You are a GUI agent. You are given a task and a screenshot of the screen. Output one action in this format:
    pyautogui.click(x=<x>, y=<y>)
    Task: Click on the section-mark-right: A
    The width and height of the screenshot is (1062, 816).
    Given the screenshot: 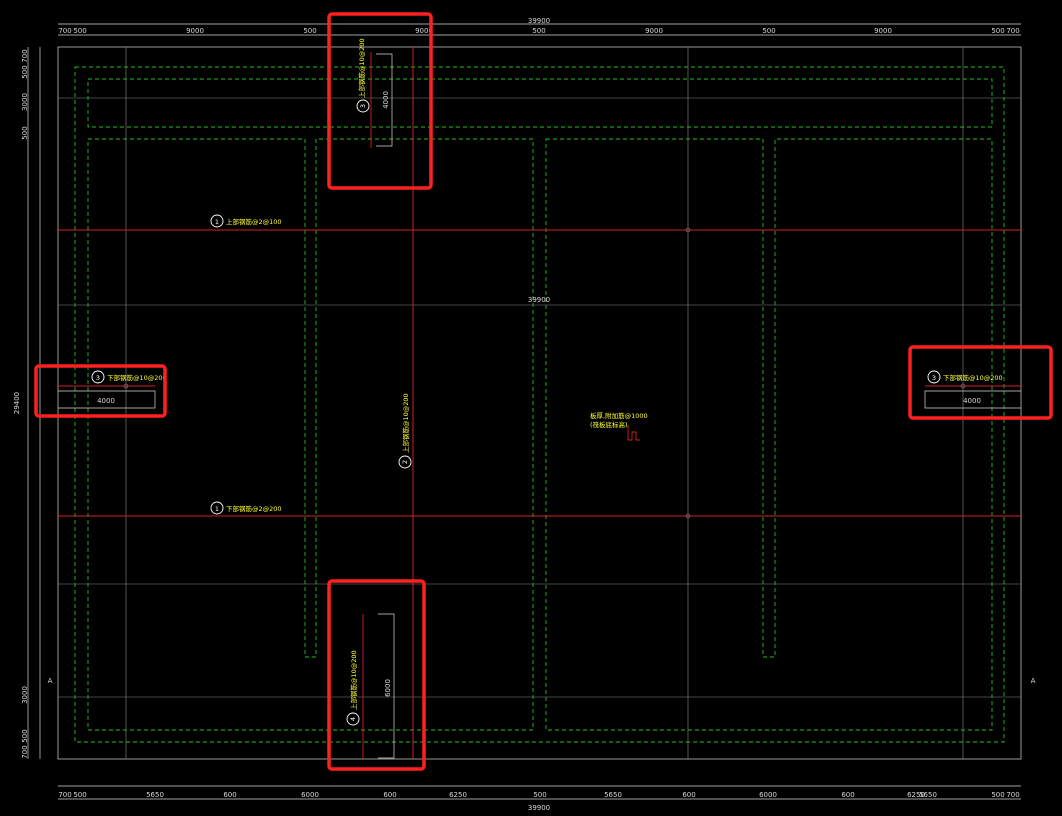 What is the action you would take?
    pyautogui.click(x=1033, y=681)
    